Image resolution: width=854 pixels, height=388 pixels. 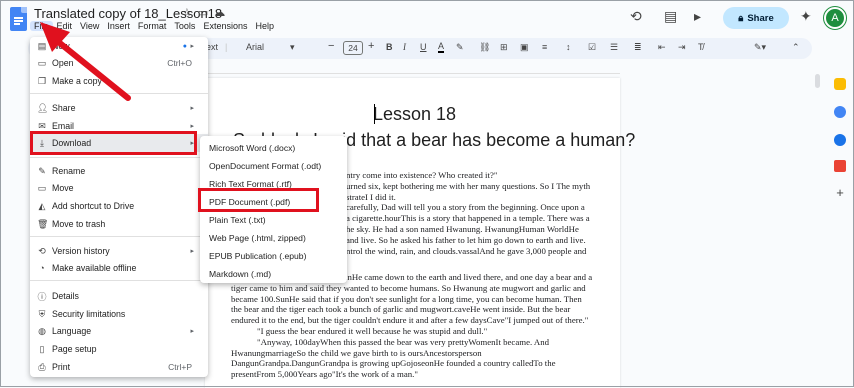 What do you see at coordinates (257, 256) in the screenshot?
I see `download-epub: EPUB Publication (.epub)` at bounding box center [257, 256].